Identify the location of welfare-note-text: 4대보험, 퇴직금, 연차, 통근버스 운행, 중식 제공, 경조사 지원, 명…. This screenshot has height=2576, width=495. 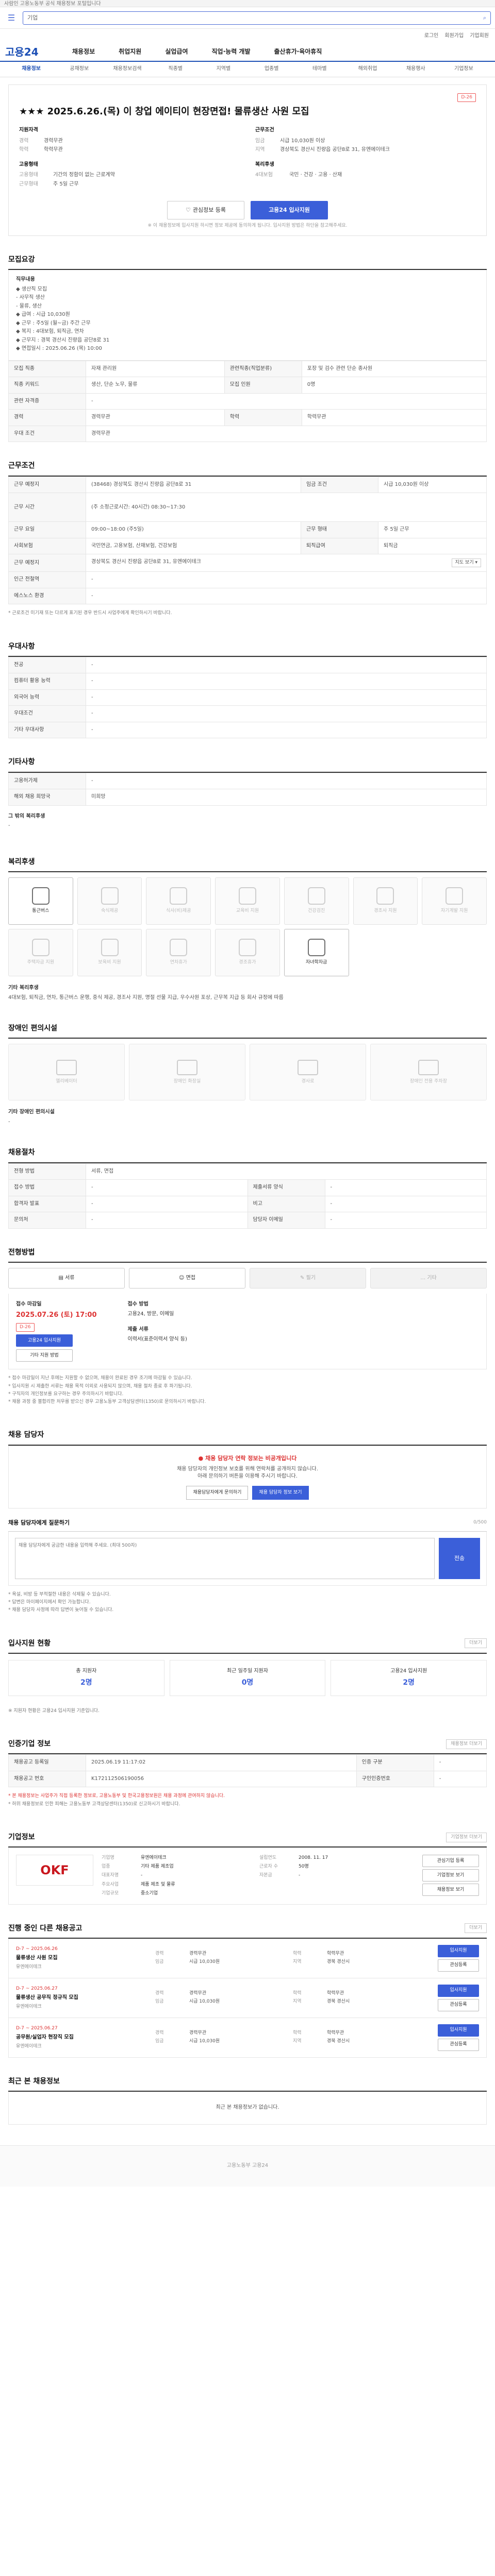
(146, 998).